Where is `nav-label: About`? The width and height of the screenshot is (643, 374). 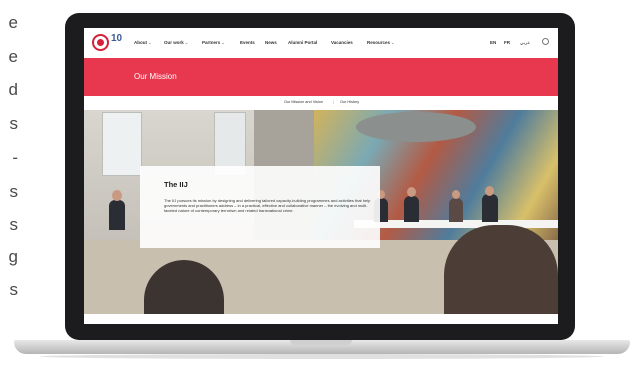
nav-label: About is located at coordinates (140, 42).